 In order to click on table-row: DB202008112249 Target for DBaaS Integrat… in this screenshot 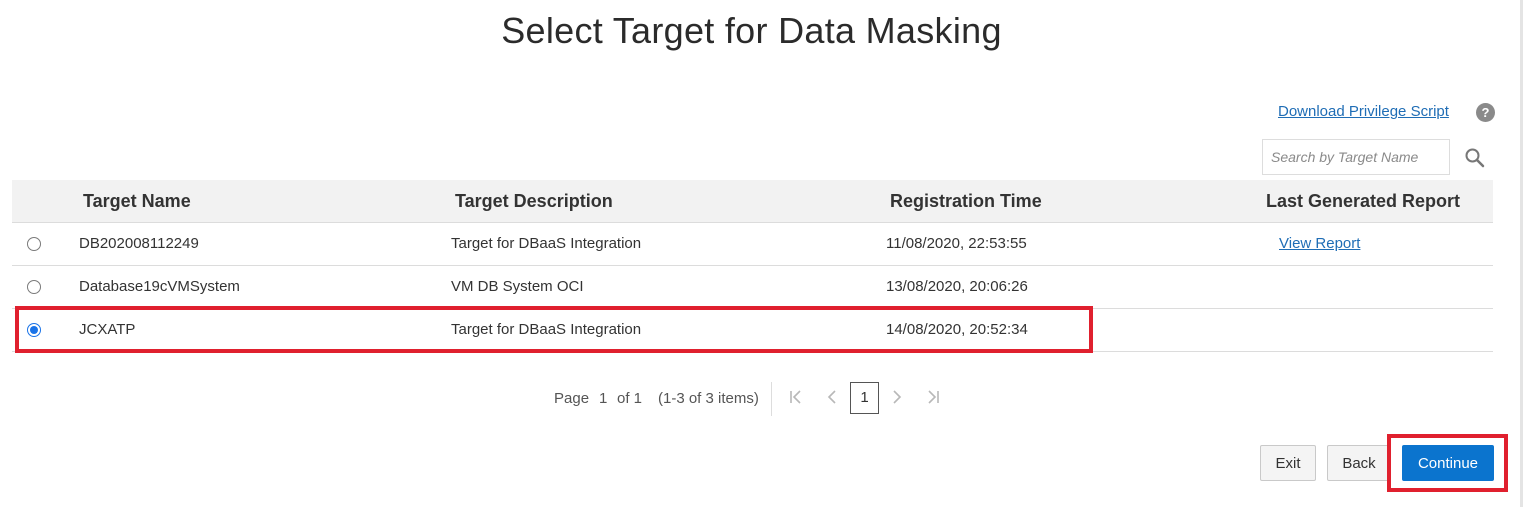, I will do `click(752, 244)`.